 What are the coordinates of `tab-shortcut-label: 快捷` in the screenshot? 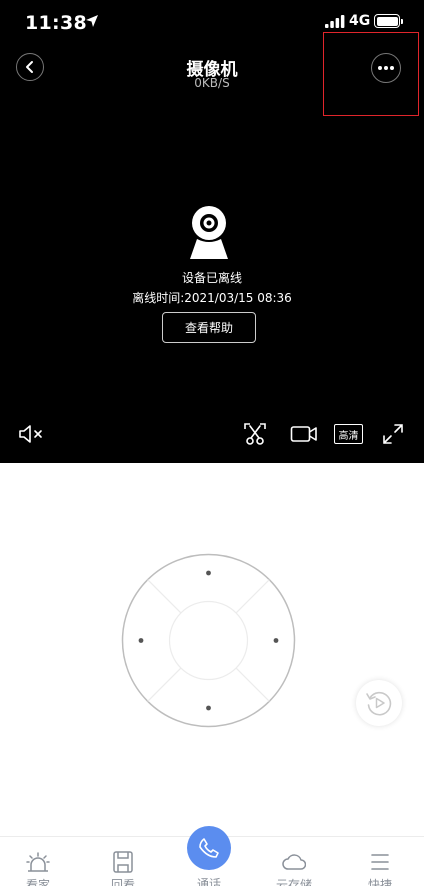 It's located at (379, 882).